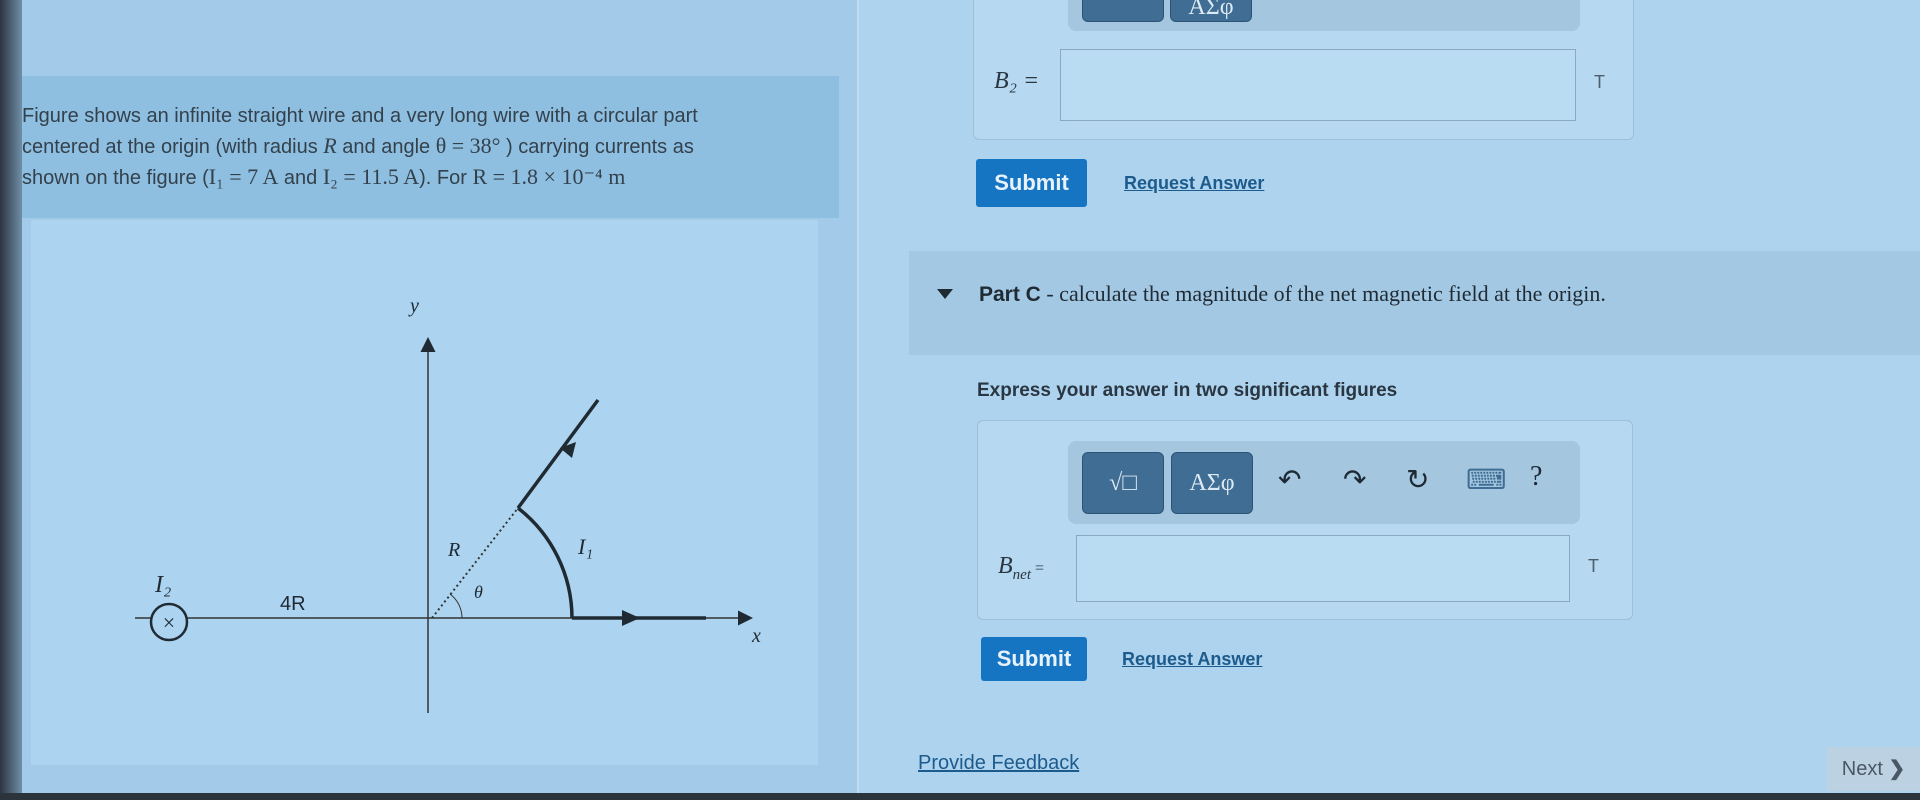 The width and height of the screenshot is (1920, 800). Describe the element at coordinates (1192, 659) in the screenshot. I see `part-c-request-answer-link: Request Answer` at that location.